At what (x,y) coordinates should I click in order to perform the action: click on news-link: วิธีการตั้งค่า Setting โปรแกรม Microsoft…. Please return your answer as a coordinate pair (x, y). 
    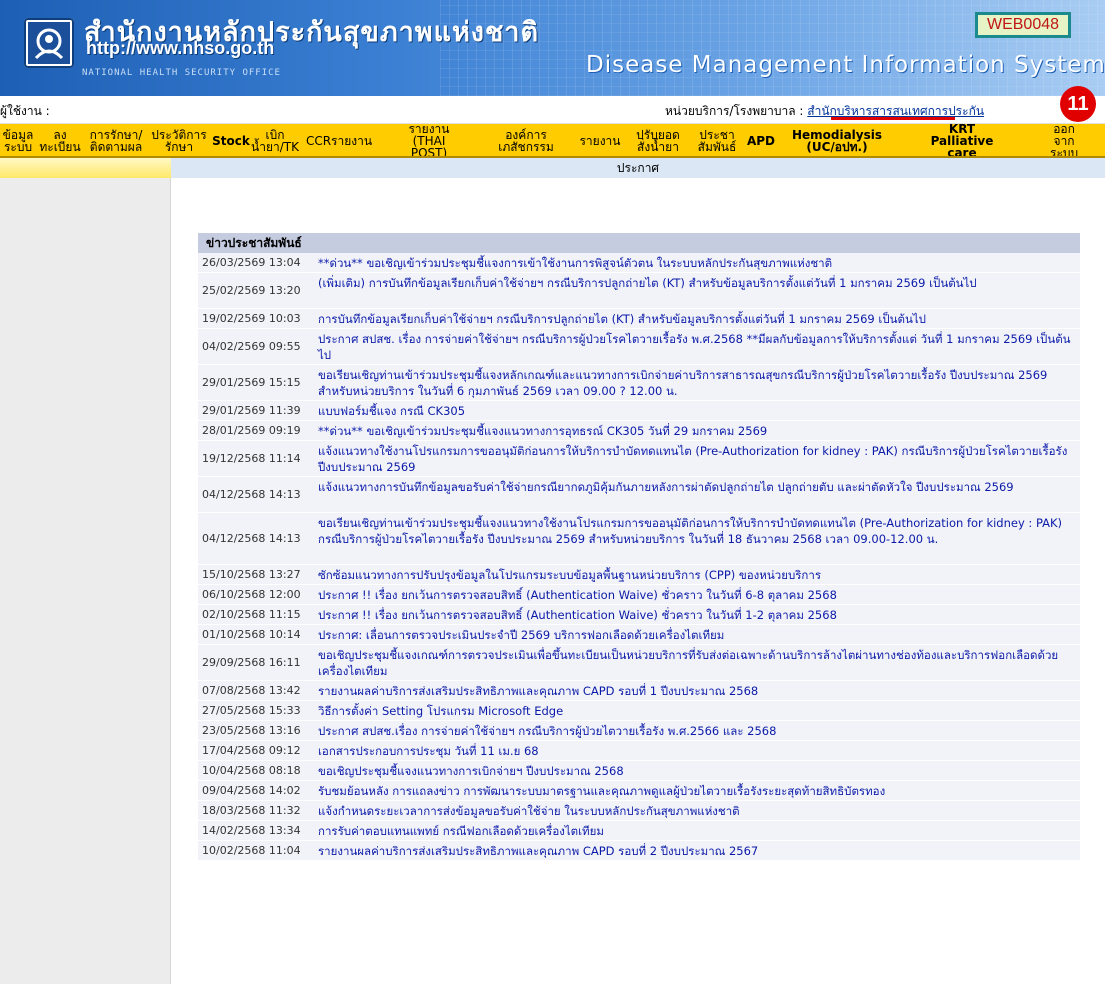
    Looking at the image, I should click on (440, 711).